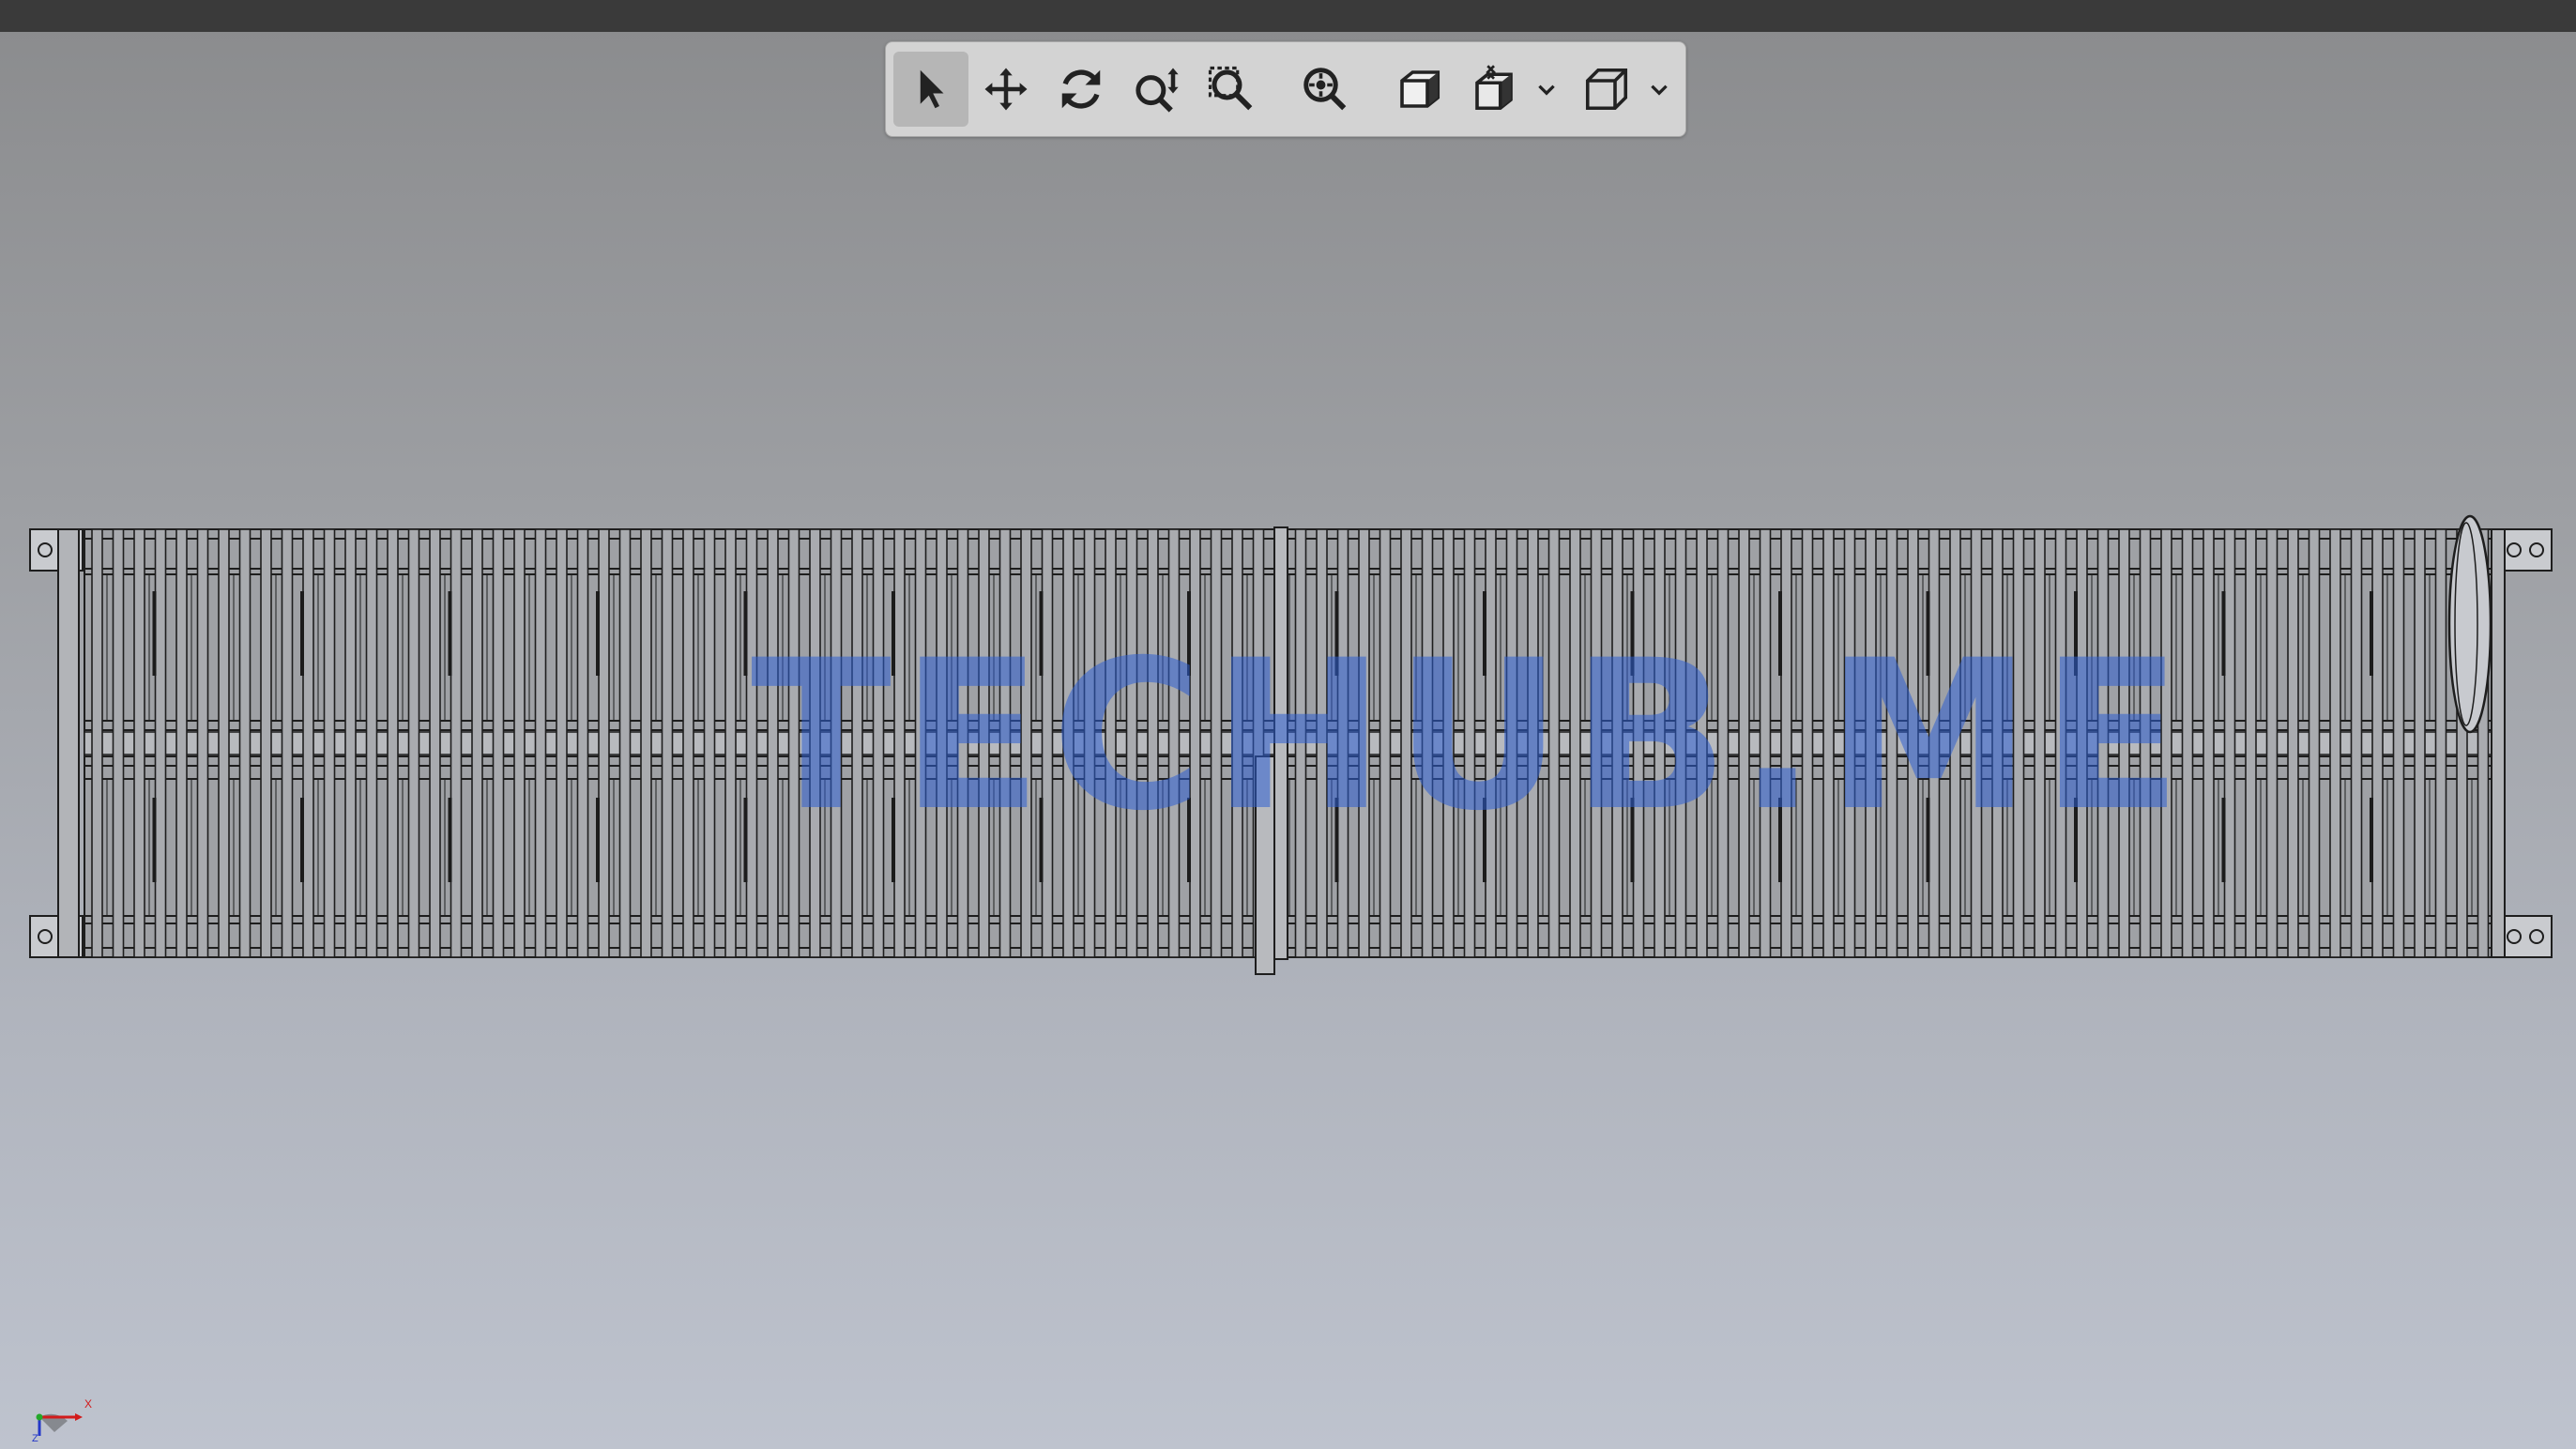 The image size is (2576, 1449). What do you see at coordinates (62, 1419) in the screenshot?
I see `axis-triad: X Z` at bounding box center [62, 1419].